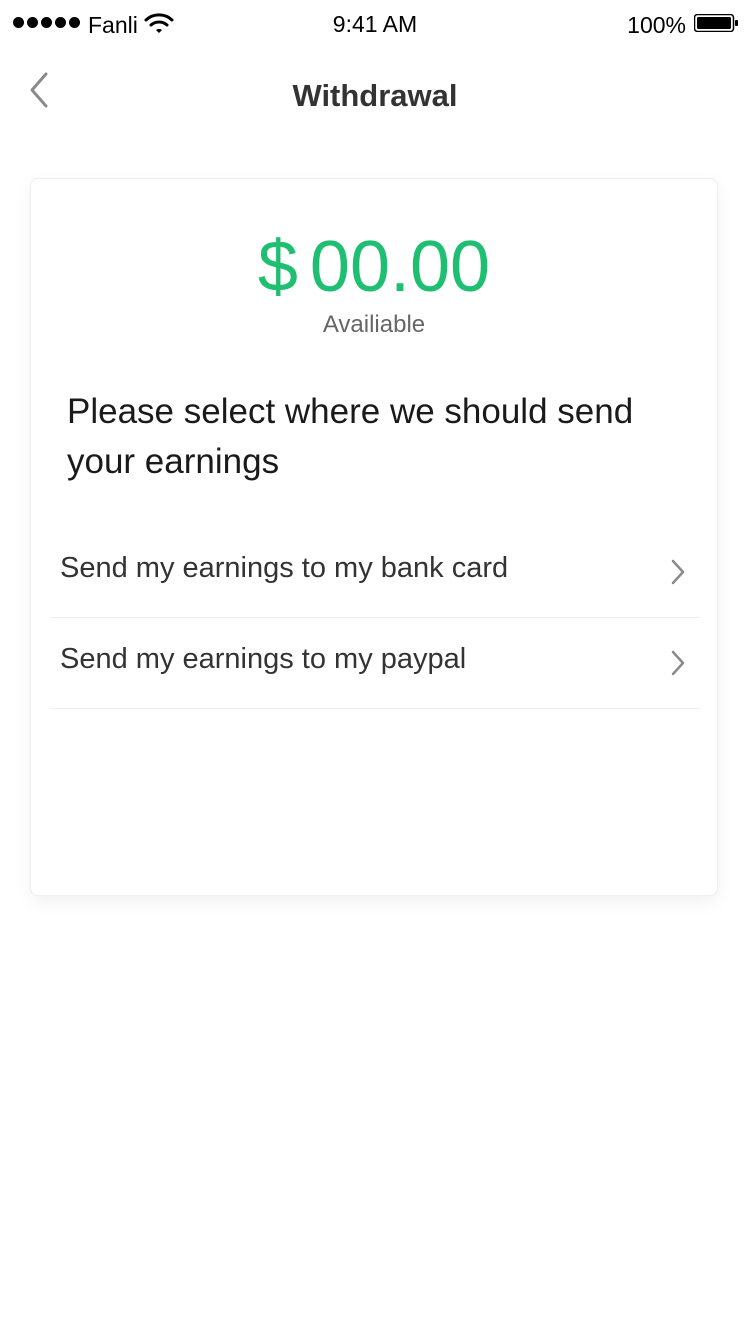 This screenshot has height=1334, width=750. Describe the element at coordinates (375, 25) in the screenshot. I see `status-bar: Fanli 9:41 AM 100%` at that location.